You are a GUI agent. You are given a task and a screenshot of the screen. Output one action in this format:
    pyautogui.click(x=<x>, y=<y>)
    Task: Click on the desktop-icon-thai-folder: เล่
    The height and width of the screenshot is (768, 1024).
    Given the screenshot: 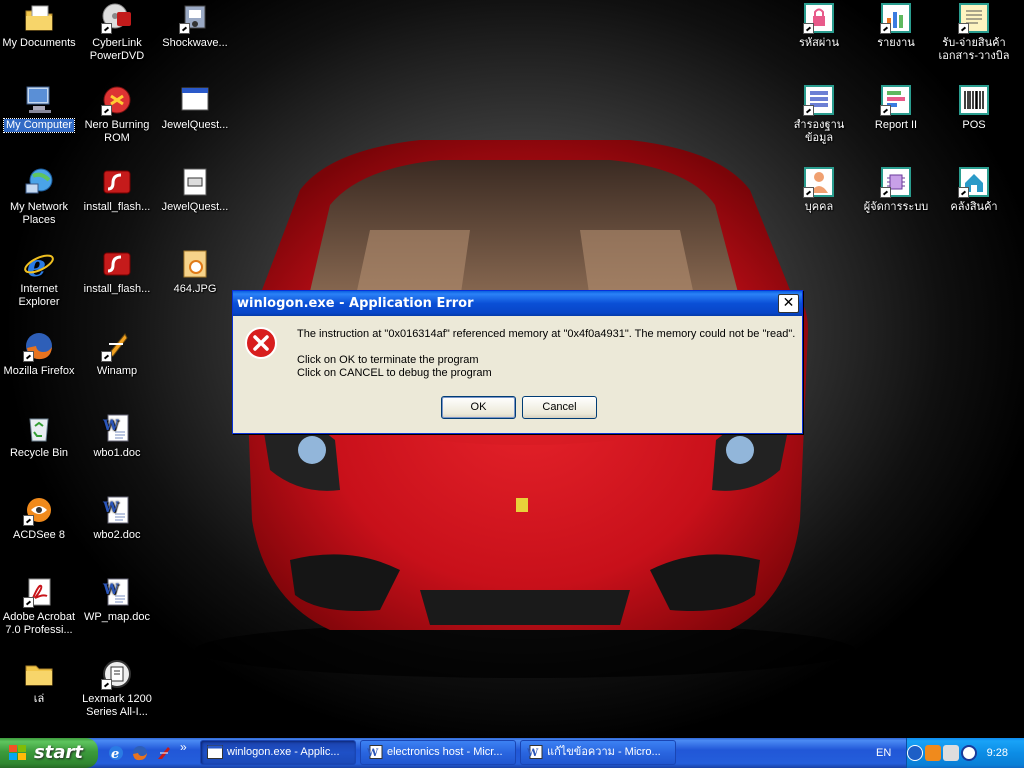 What is the action you would take?
    pyautogui.click(x=39, y=682)
    